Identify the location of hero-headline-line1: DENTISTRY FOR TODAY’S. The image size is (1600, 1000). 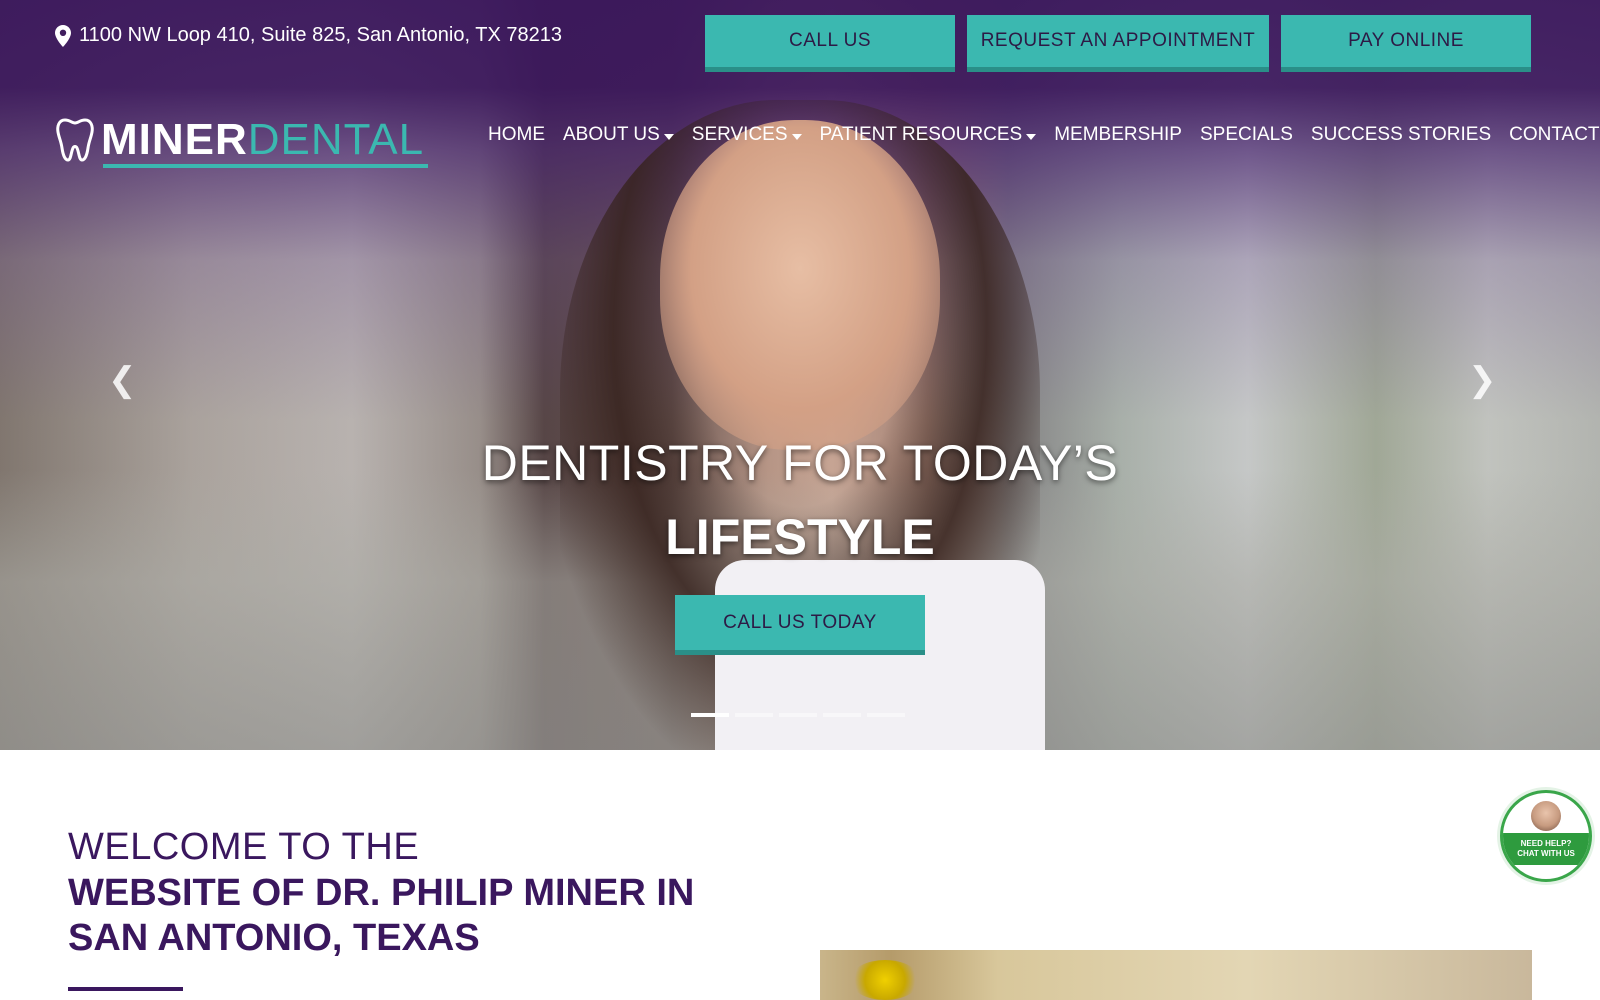
(800, 463).